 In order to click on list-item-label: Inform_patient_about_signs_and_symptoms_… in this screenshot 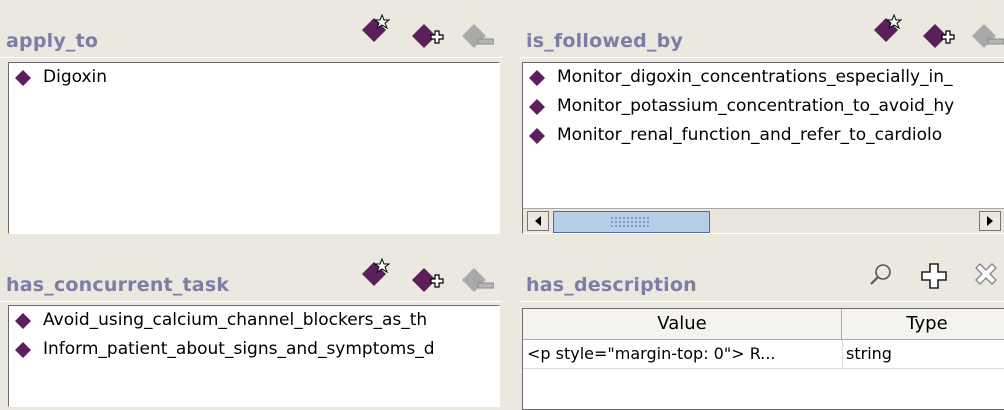, I will do `click(239, 349)`.